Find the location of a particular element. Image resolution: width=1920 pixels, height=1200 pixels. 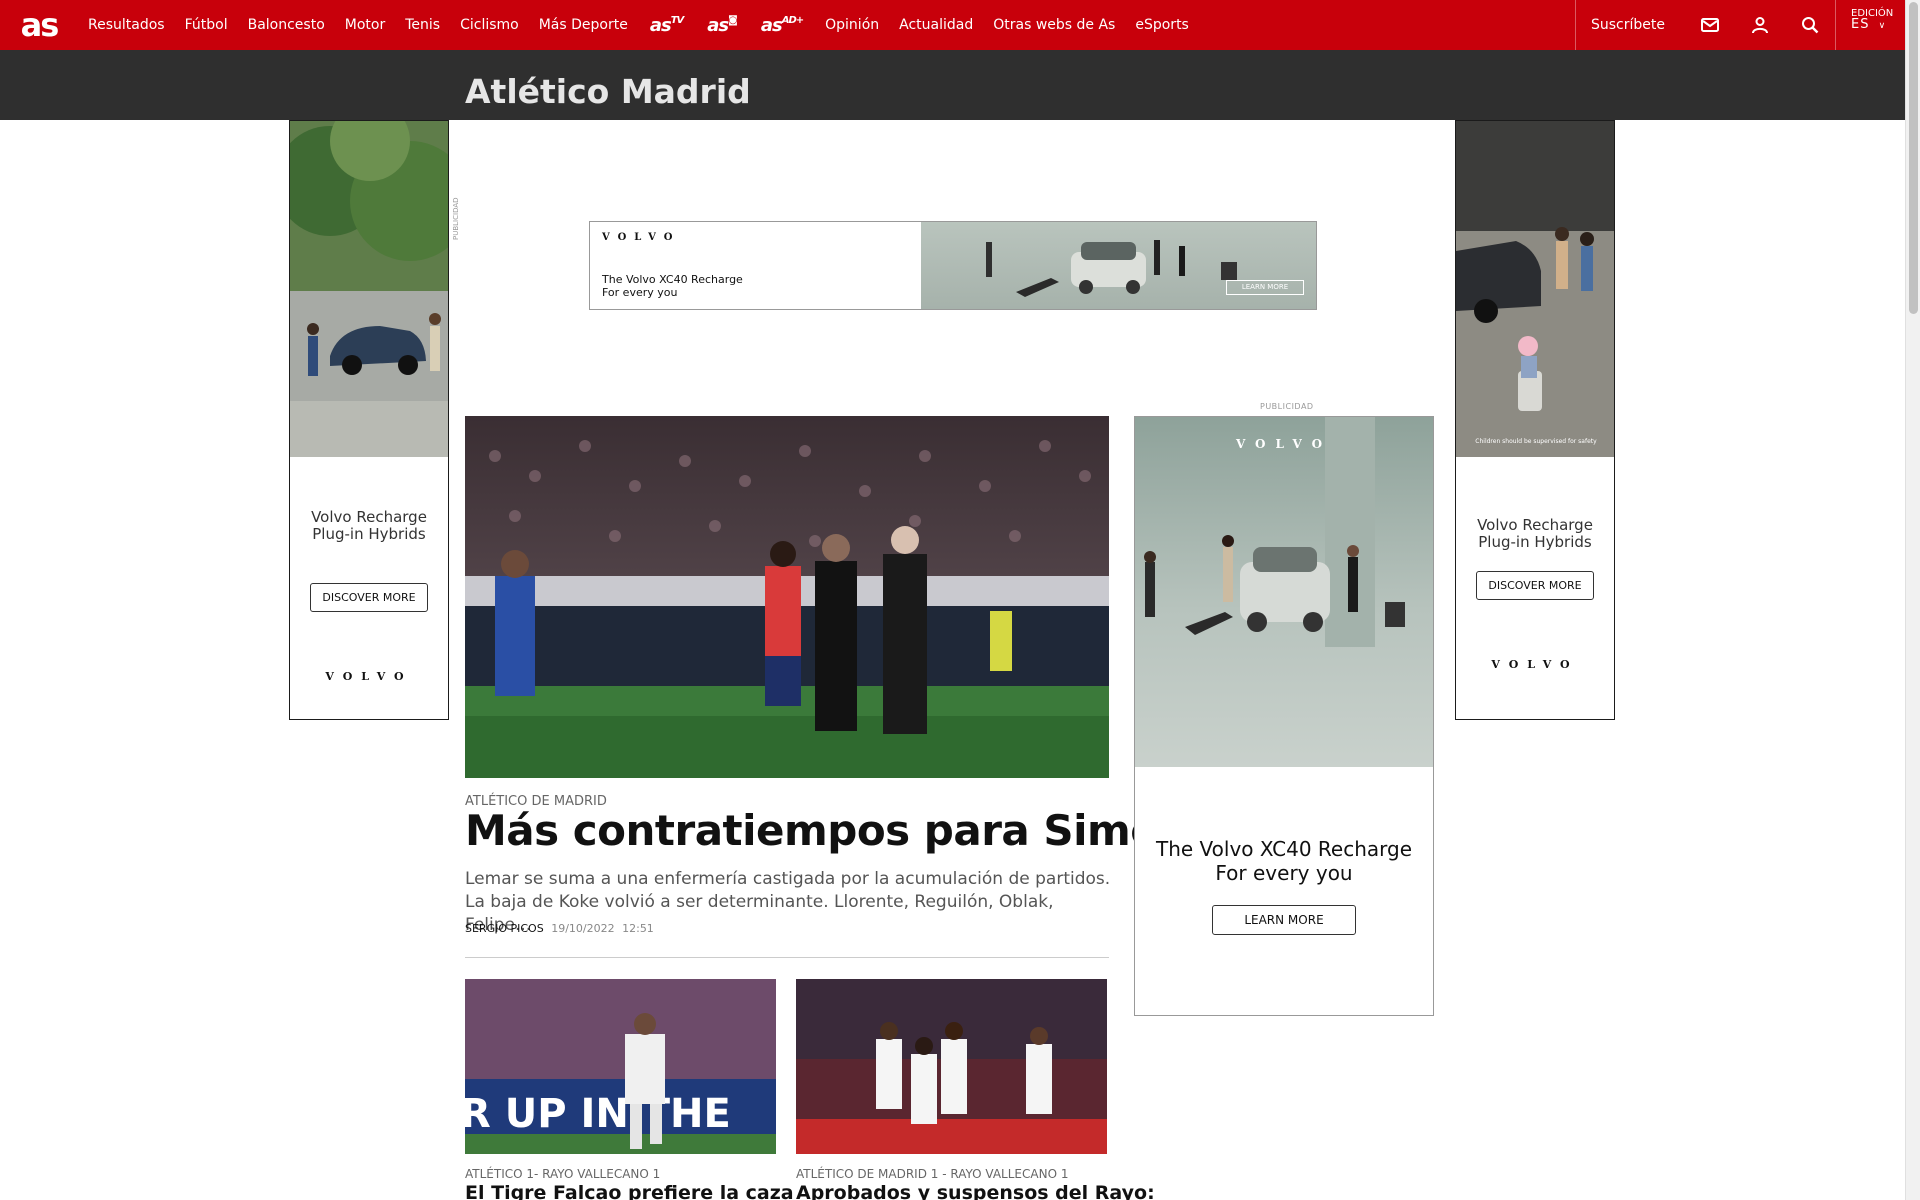

ad-disclaimer: Children should be supervised for safety is located at coordinates (1536, 441).